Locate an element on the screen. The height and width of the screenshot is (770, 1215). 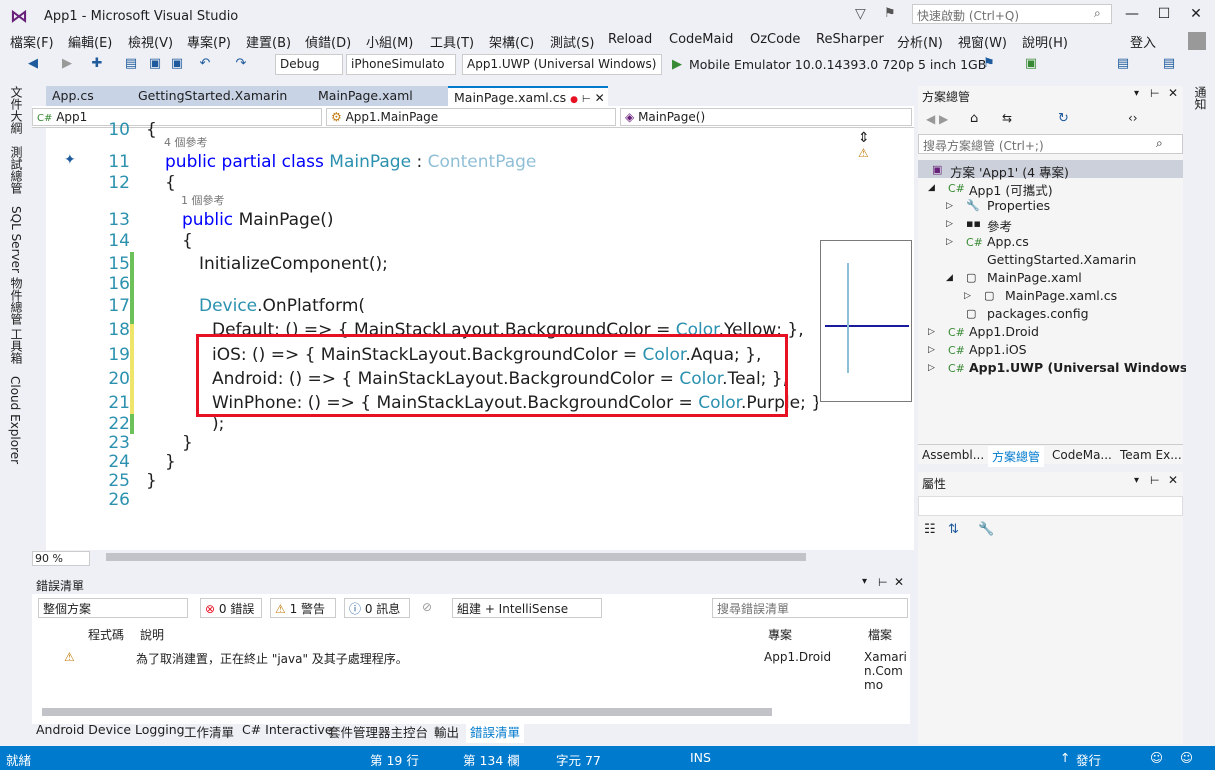
tree-item-mainpage-xaml: MainPage.xaml is located at coordinates (1034, 277).